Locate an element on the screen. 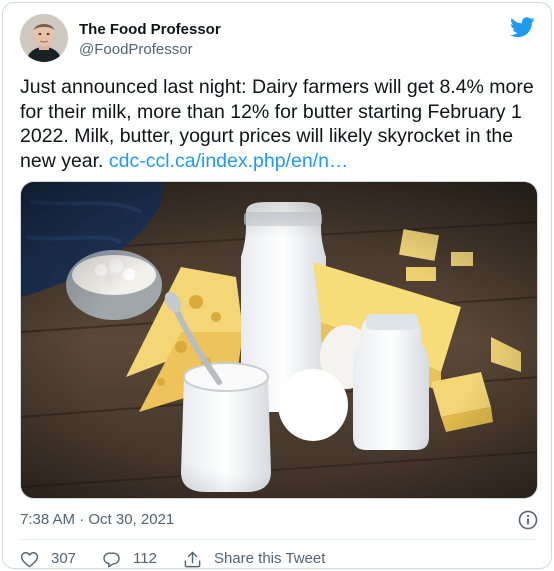 The height and width of the screenshot is (571, 554). tweet-actions: 307 112 Share this Tweet is located at coordinates (185, 558).